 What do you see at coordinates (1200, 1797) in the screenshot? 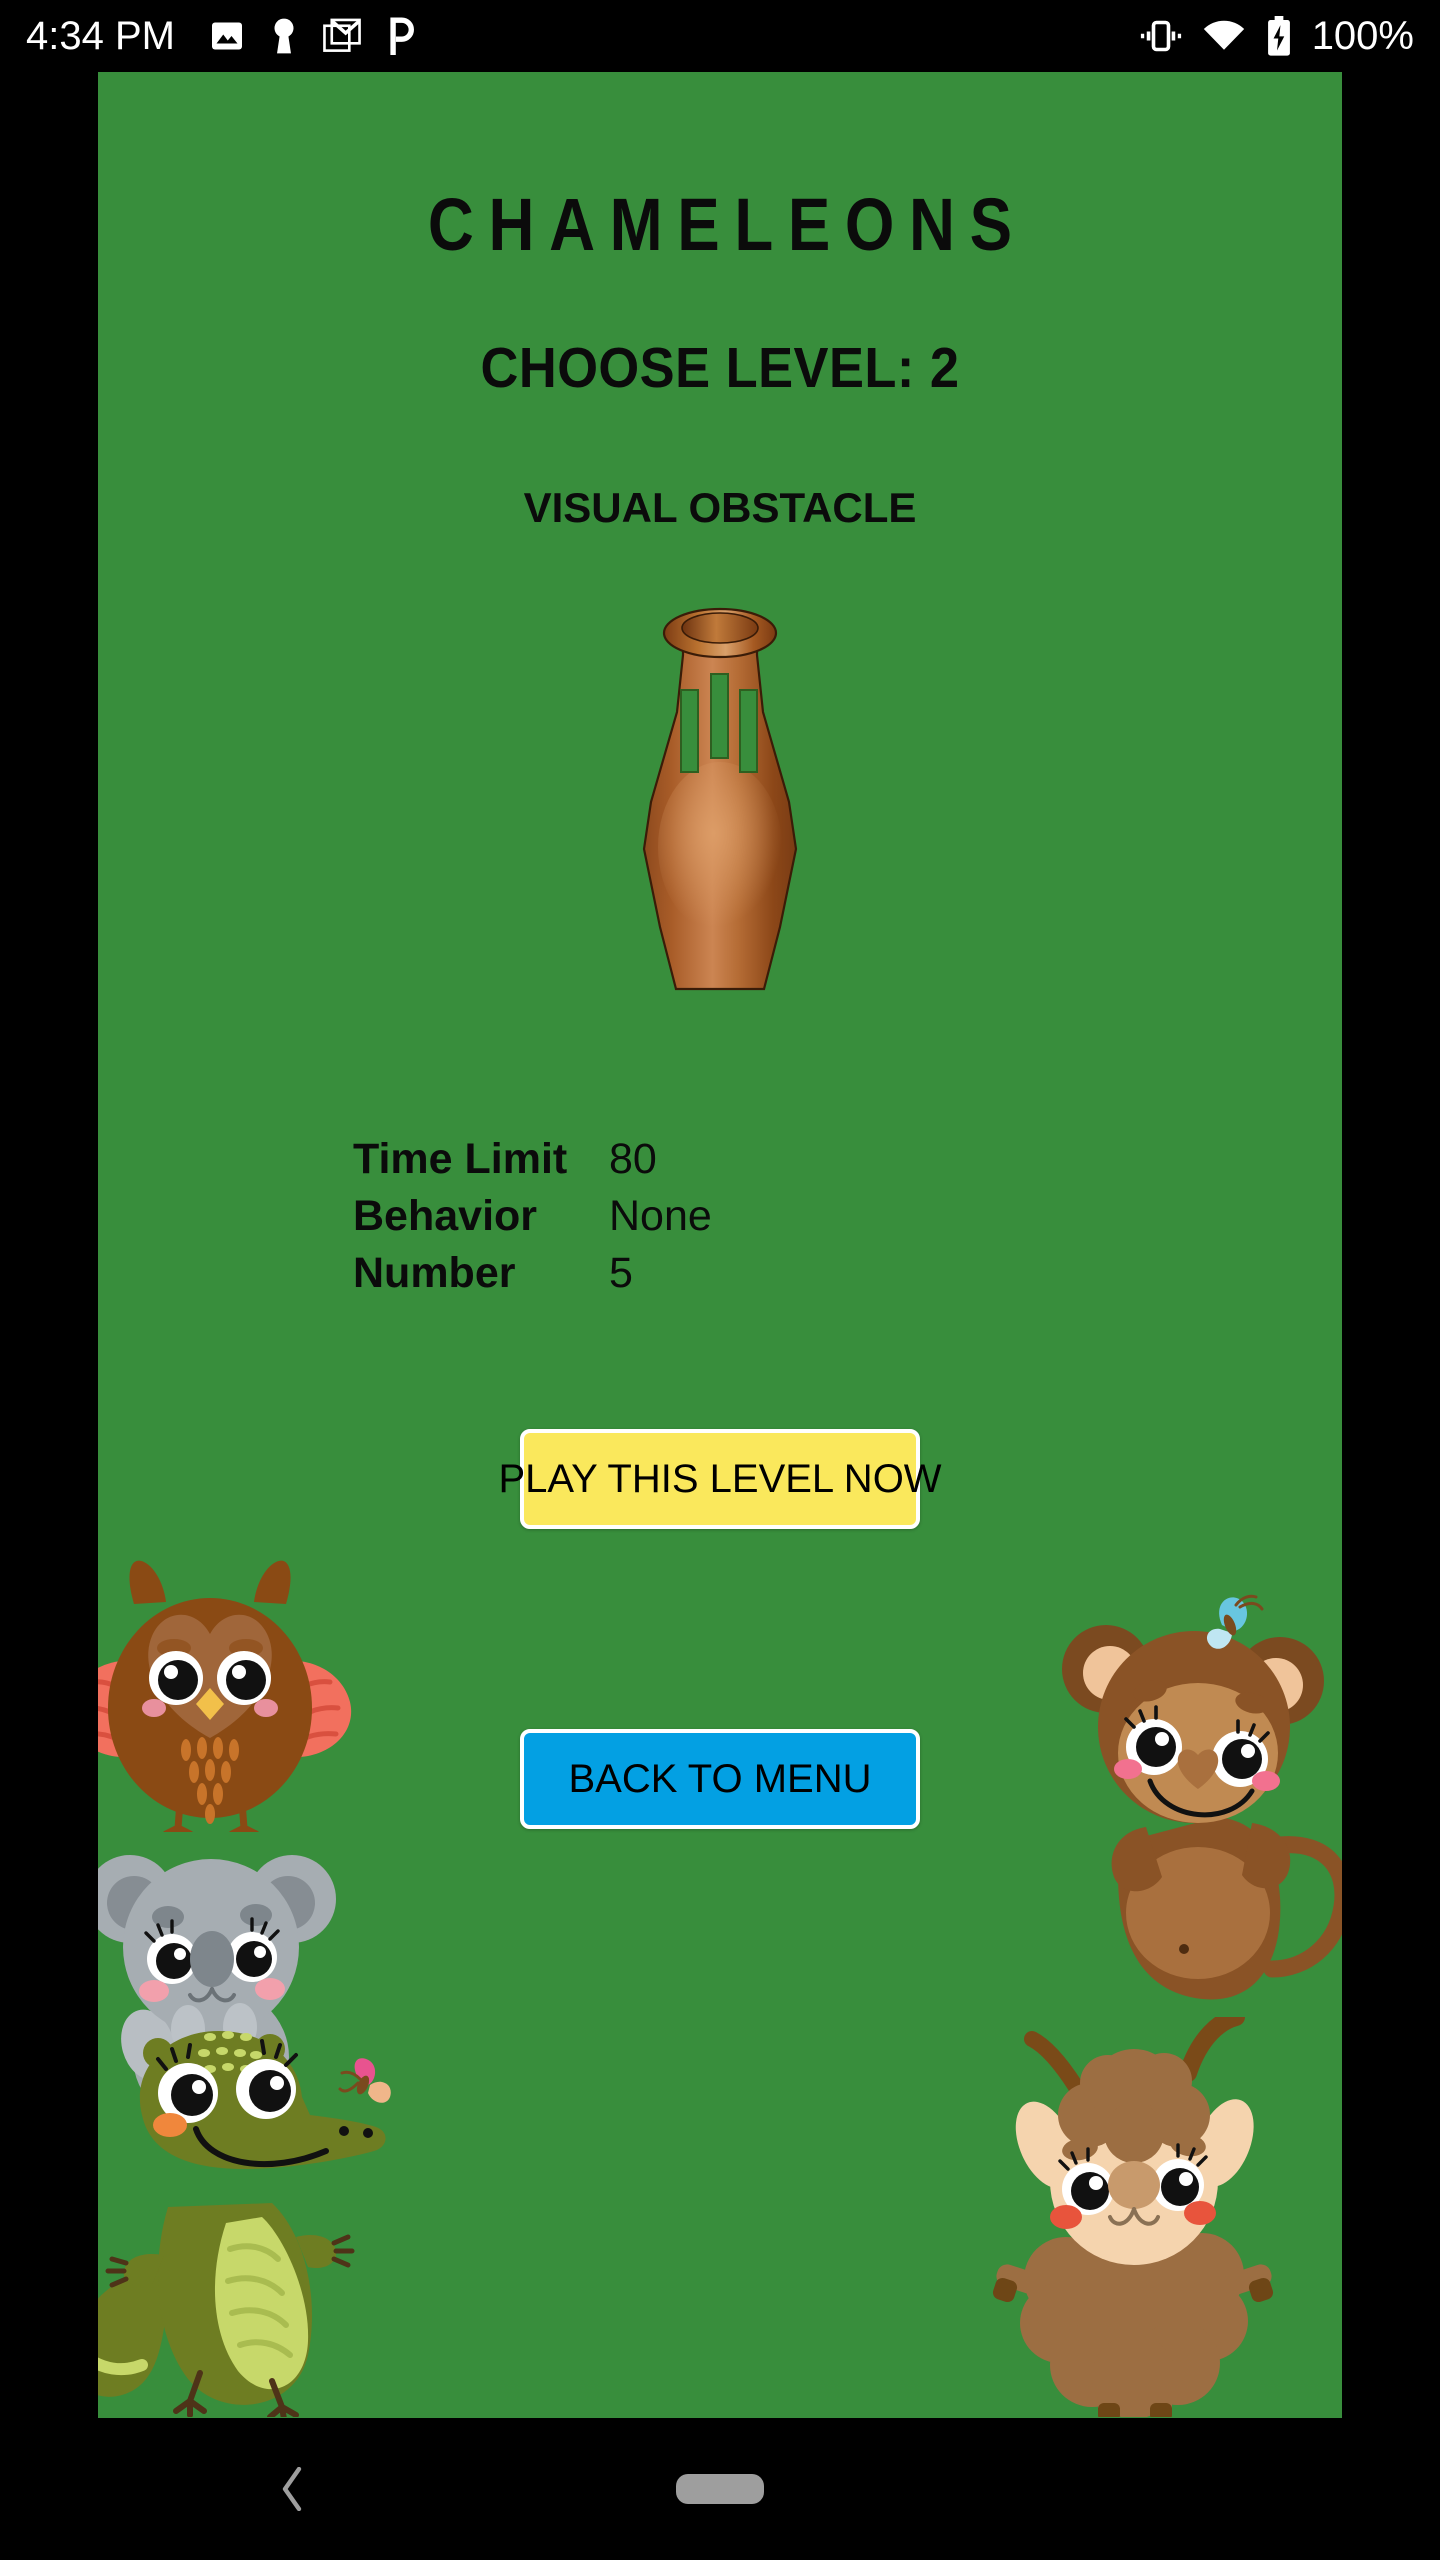
I see `monkey-illustration` at bounding box center [1200, 1797].